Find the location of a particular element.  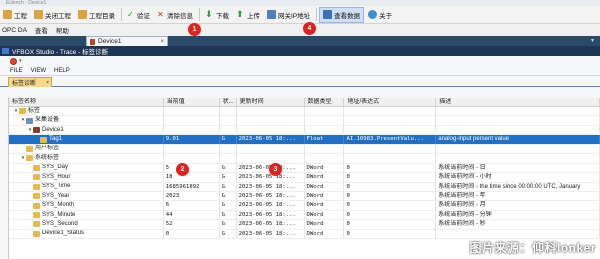

check-icon: ✓ is located at coordinates (130, 14).